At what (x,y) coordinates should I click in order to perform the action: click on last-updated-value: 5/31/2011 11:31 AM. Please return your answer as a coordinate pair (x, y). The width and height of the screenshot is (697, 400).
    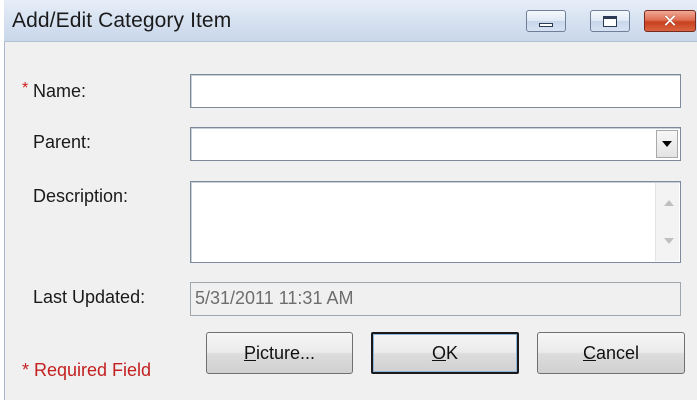
    Looking at the image, I should click on (274, 298).